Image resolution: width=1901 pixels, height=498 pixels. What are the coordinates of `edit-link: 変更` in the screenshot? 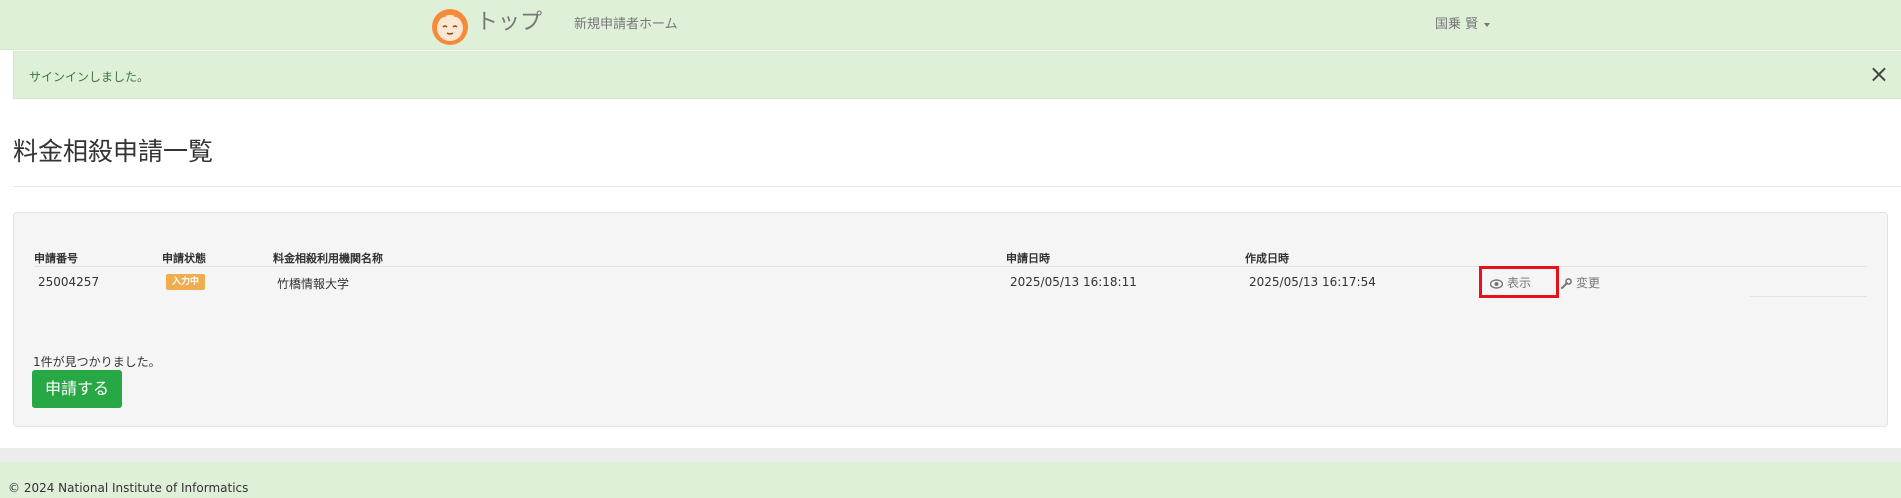 It's located at (1580, 282).